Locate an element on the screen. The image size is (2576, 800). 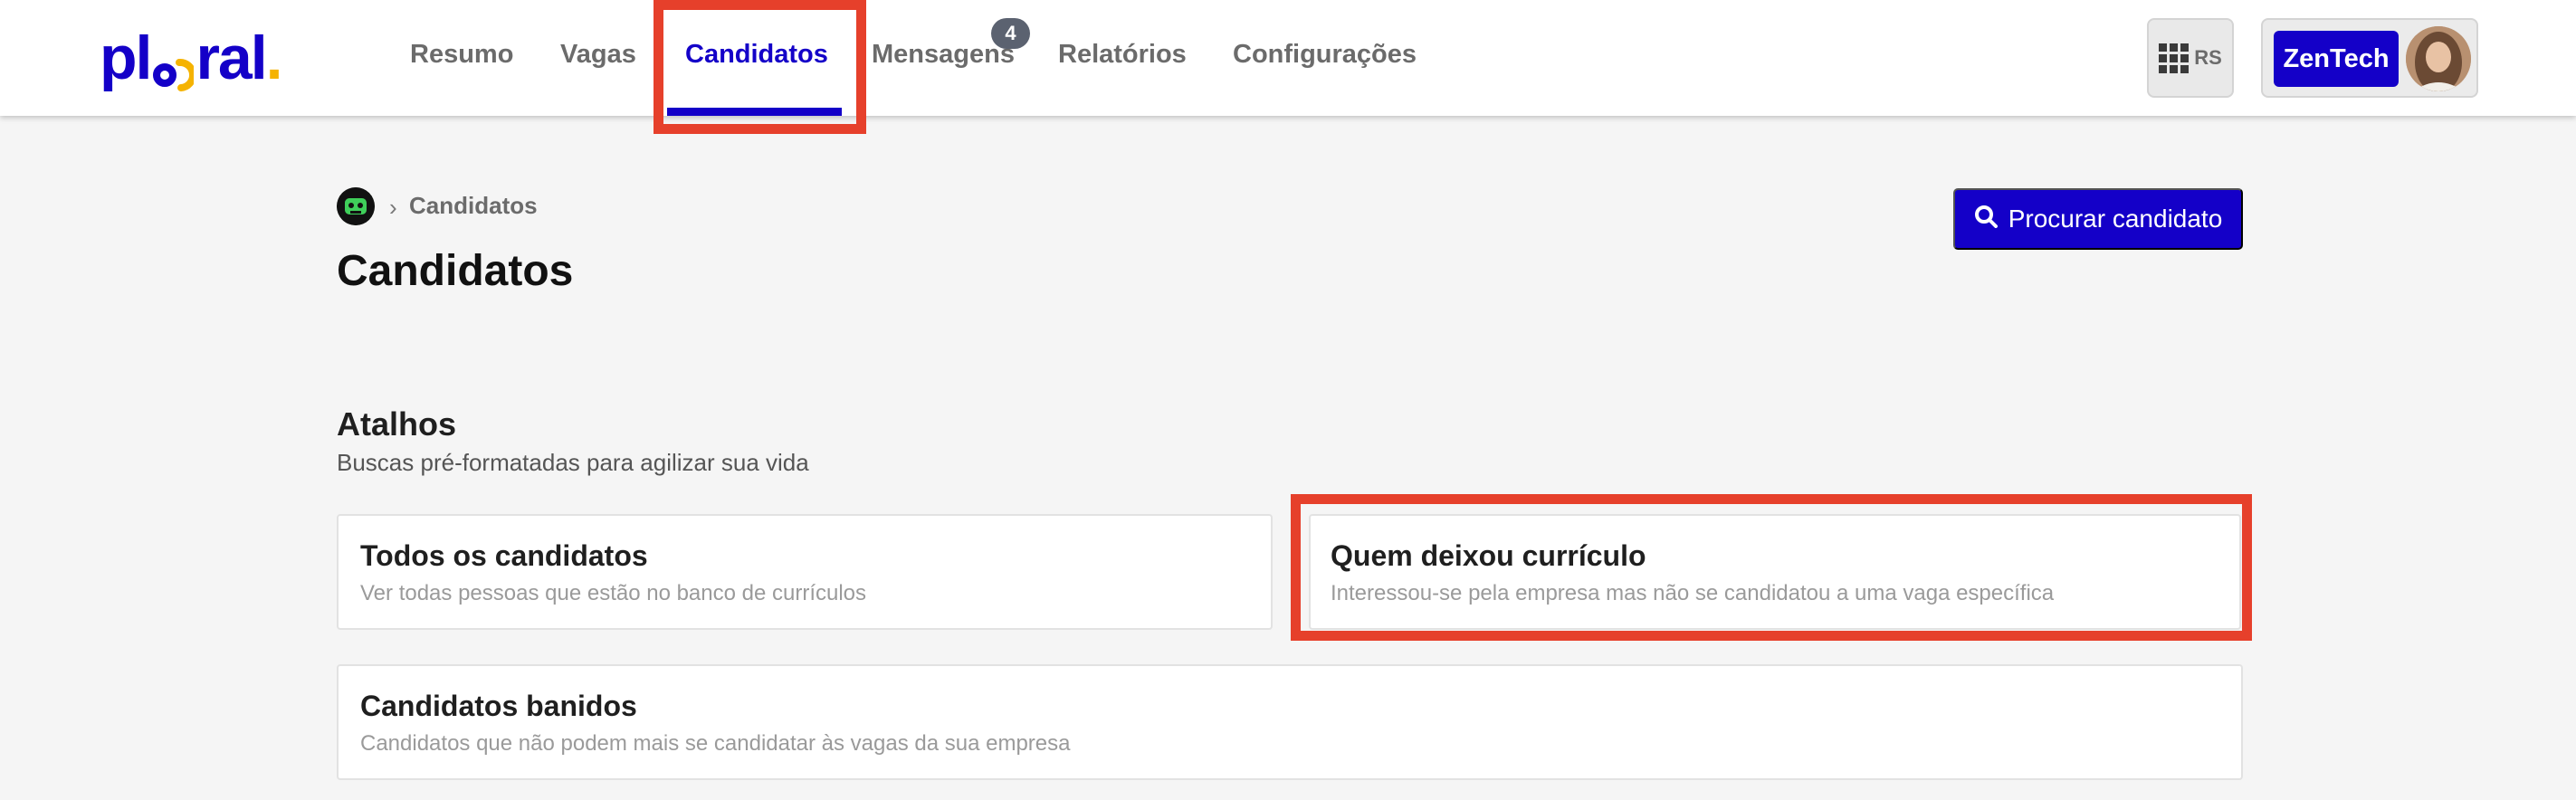
shortcuts-title: Atalhos is located at coordinates (397, 424).